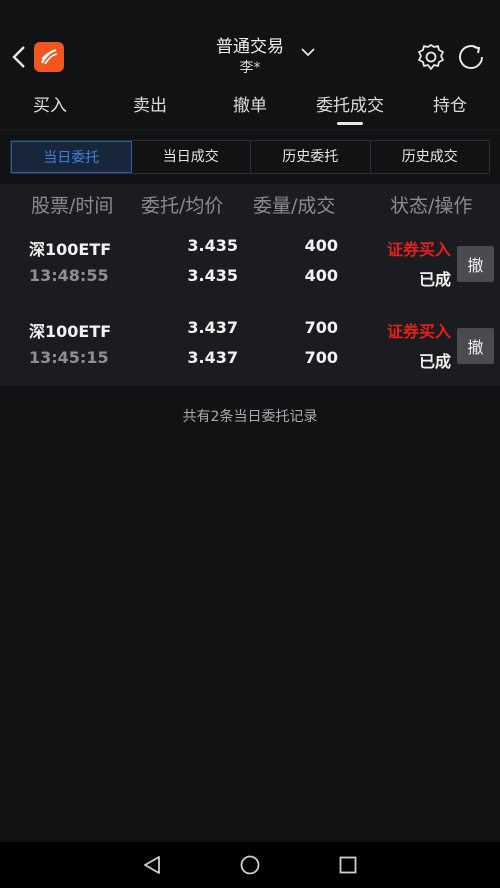  Describe the element at coordinates (250, 68) in the screenshot. I see `account-name: 李*` at that location.